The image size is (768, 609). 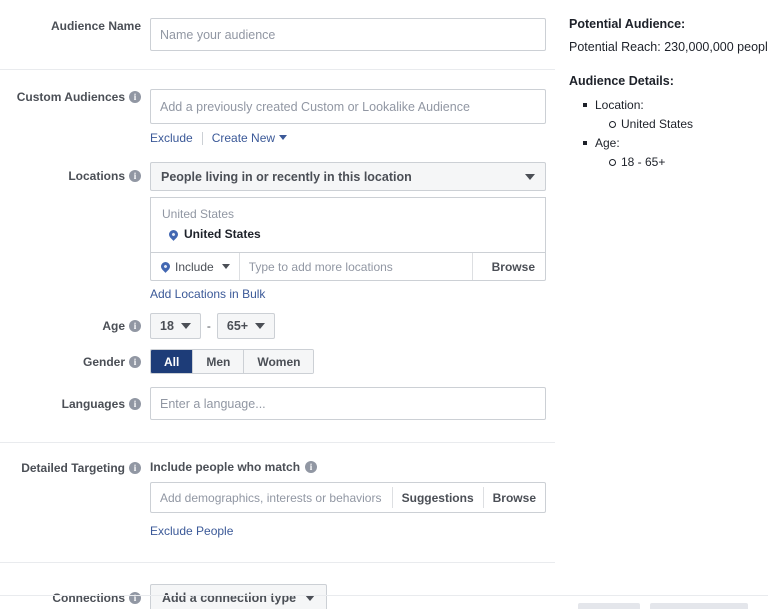 I want to click on detail-sublist: 18 - 65+, so click(x=681, y=162).